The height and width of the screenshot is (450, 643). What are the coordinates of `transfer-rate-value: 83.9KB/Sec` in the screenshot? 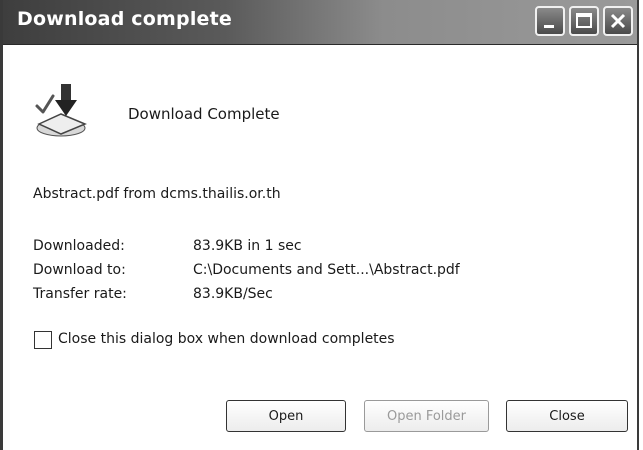 It's located at (233, 294).